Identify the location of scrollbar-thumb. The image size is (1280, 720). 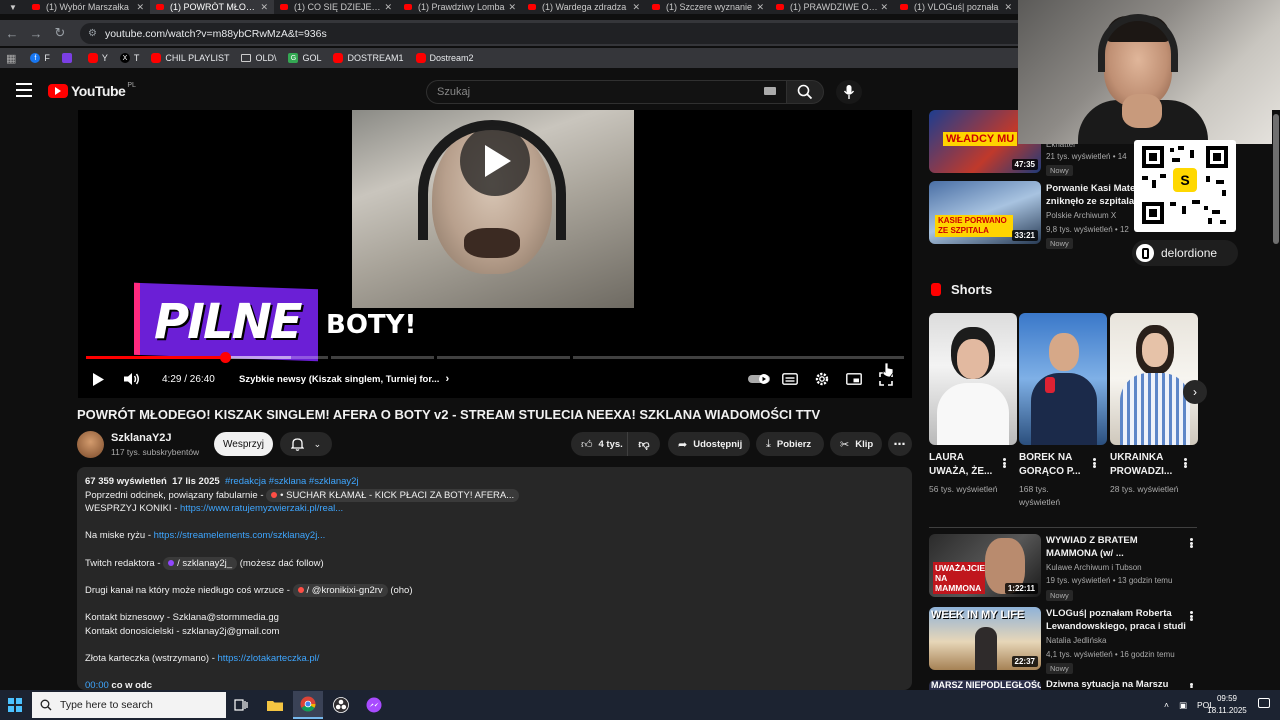
(1276, 179).